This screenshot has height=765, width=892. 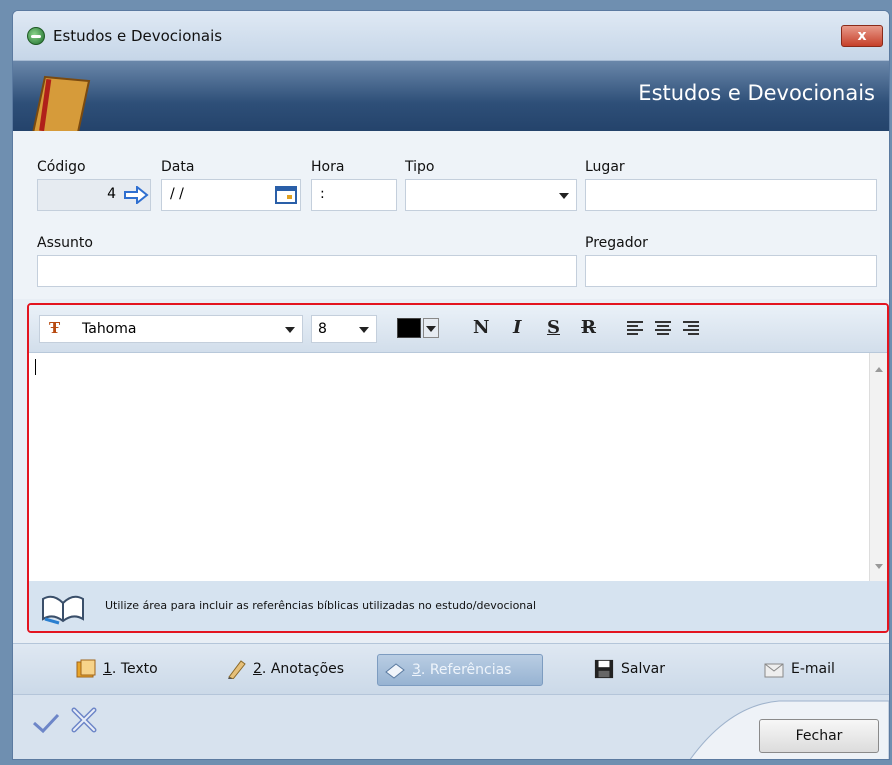 I want to click on calendar-icon, so click(x=286, y=195).